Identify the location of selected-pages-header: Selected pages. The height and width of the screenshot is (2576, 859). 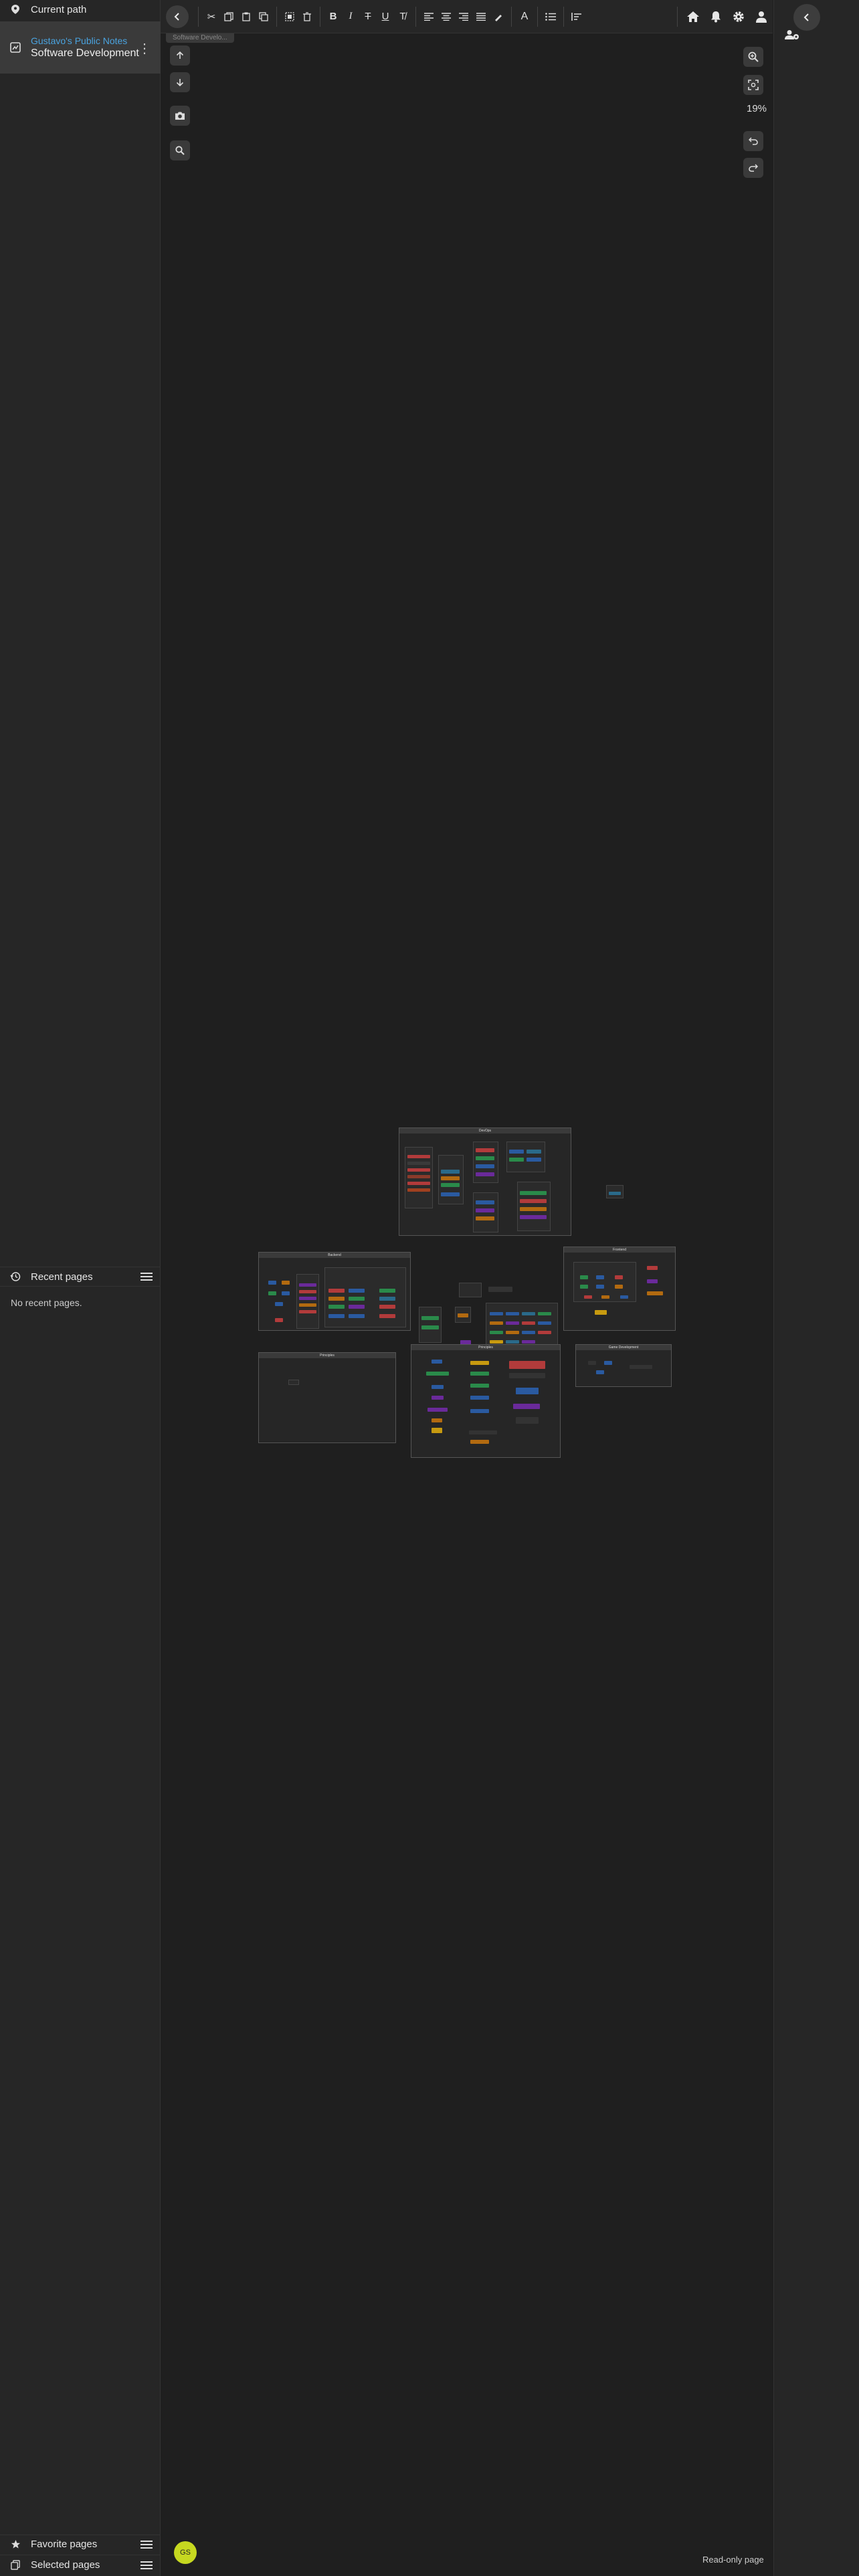
(80, 2565).